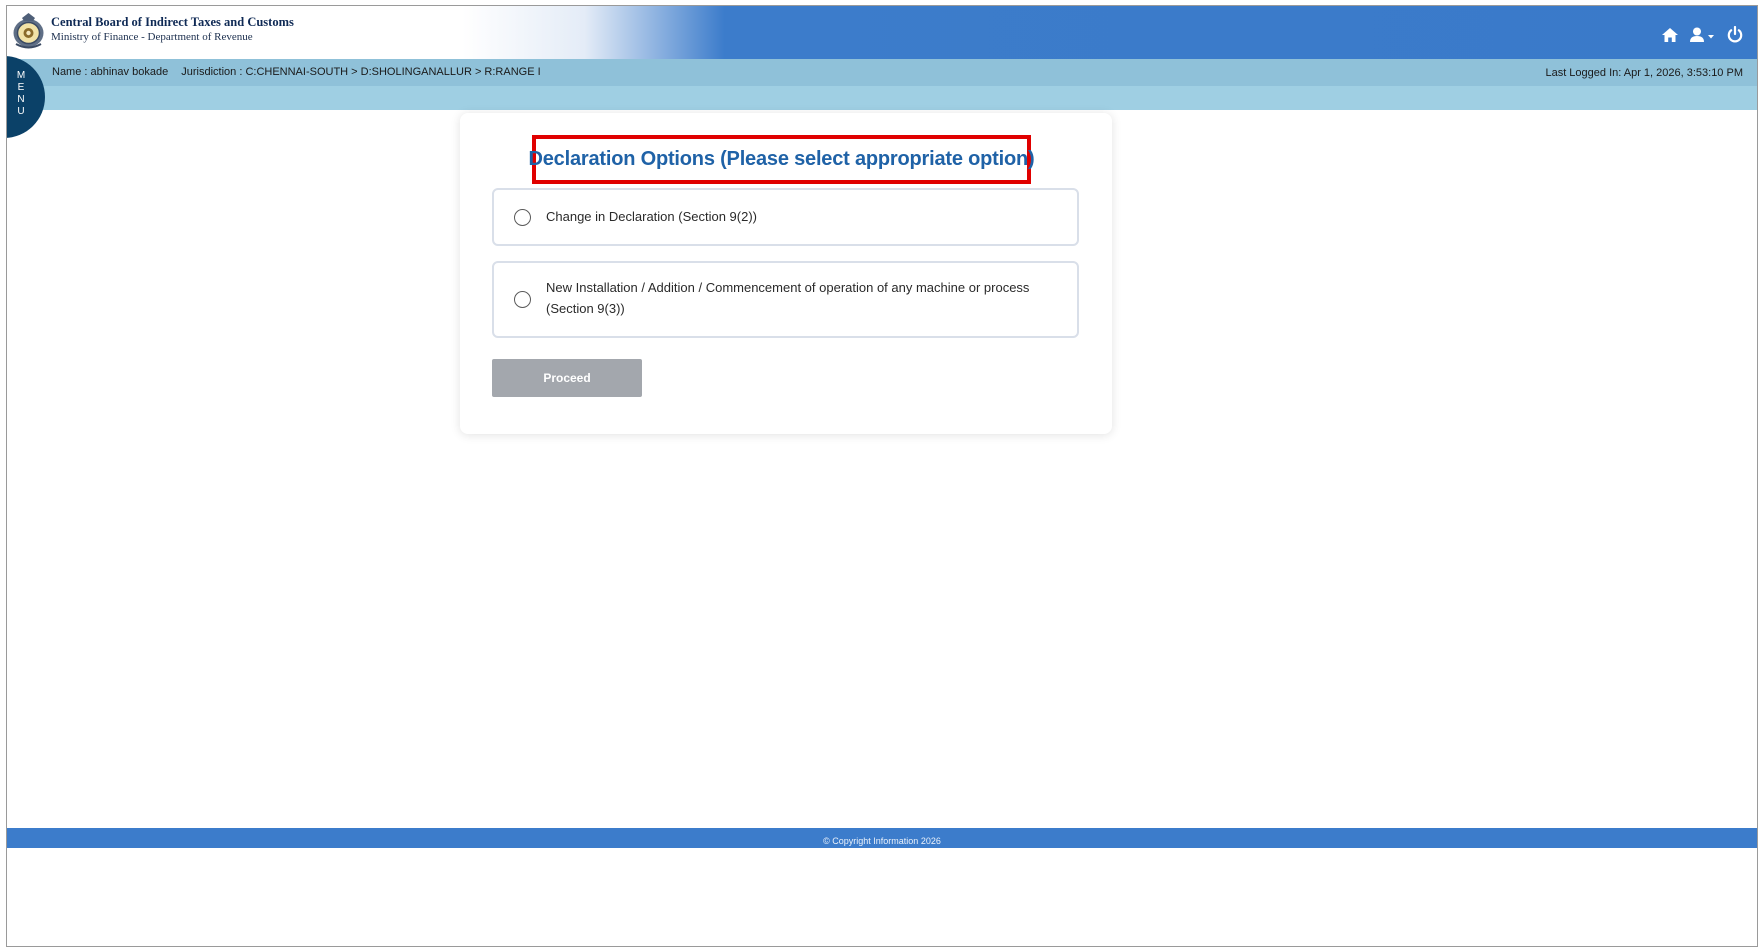  I want to click on option-change-in-declaration: Change in Declaration (Section 9(2)), so click(785, 217).